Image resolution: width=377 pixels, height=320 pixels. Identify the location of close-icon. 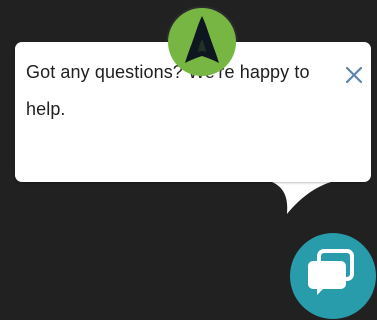
(354, 75).